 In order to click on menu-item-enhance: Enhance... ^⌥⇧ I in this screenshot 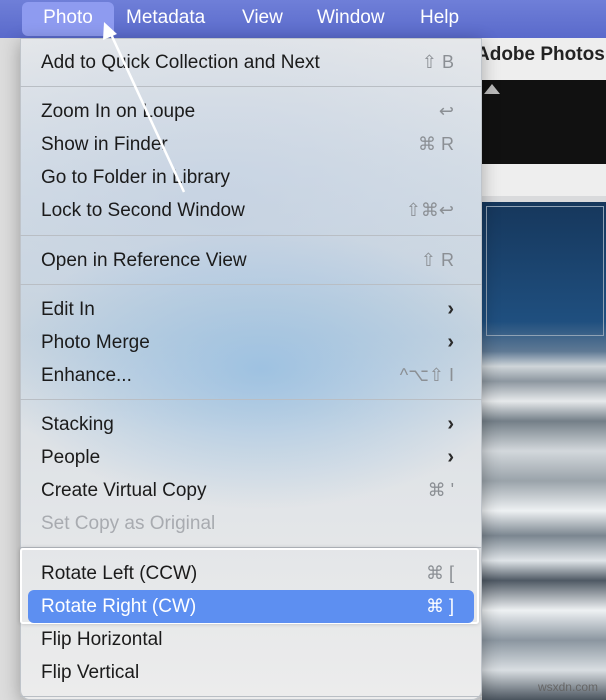, I will do `click(251, 375)`.